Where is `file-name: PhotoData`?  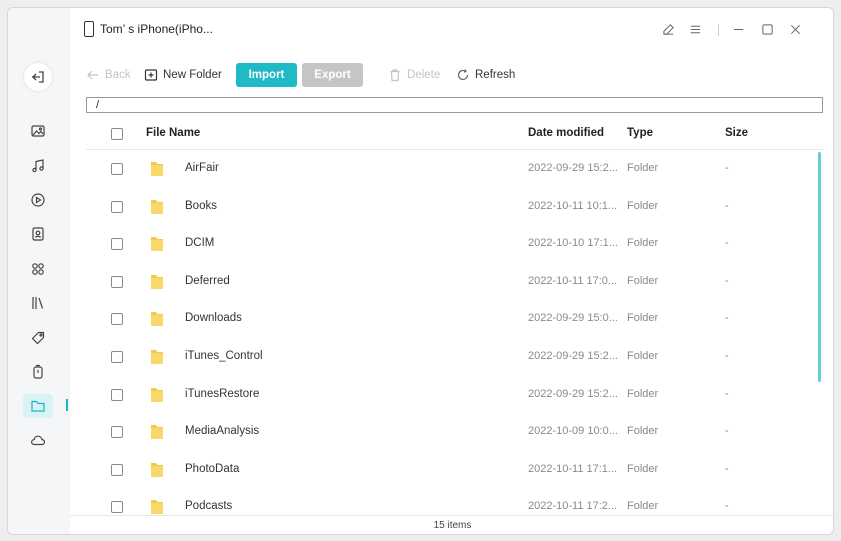 file-name: PhotoData is located at coordinates (212, 468).